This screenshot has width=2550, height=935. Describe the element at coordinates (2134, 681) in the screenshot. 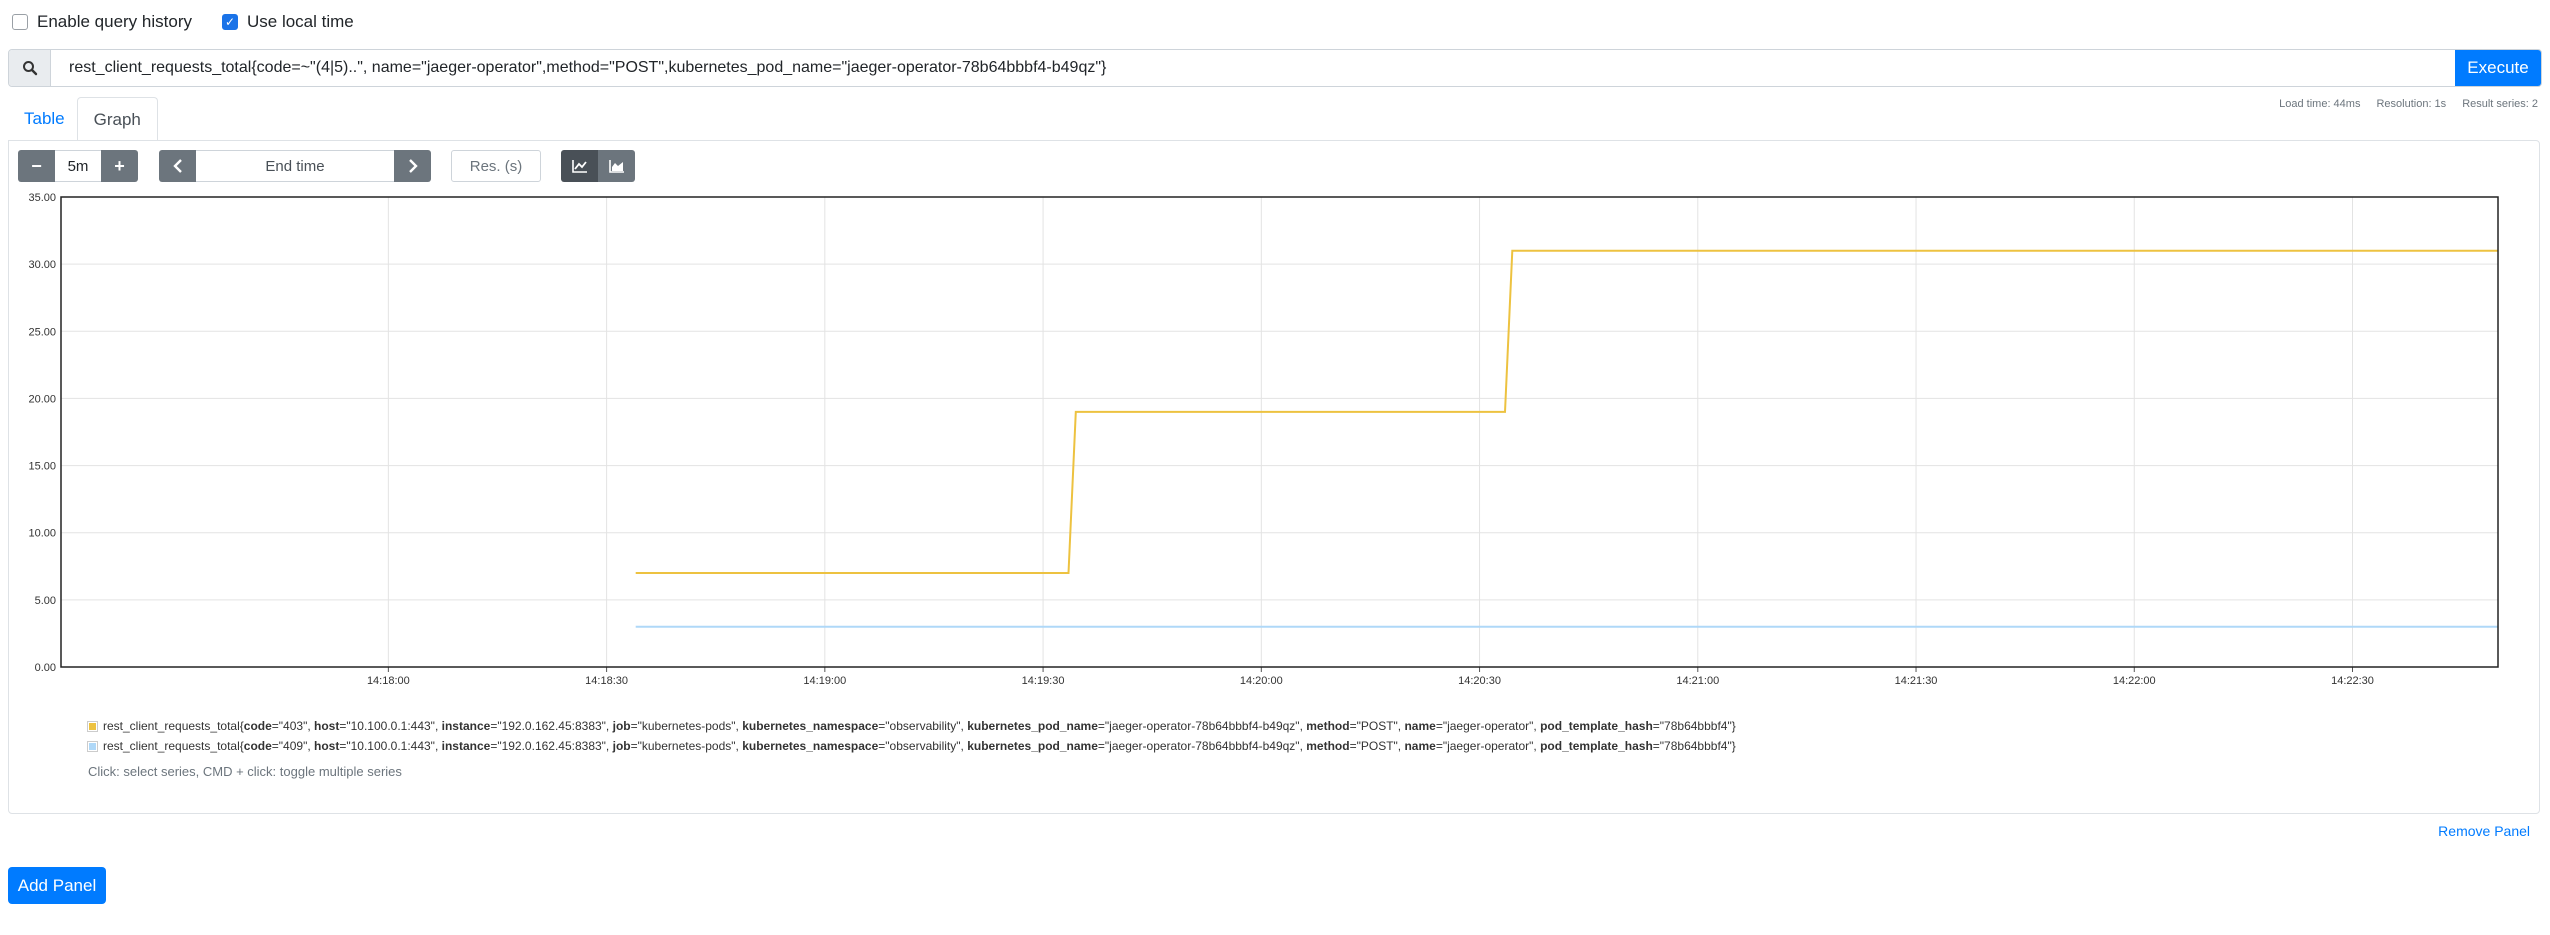

I see `x-tick-label: 14:22:00` at that location.